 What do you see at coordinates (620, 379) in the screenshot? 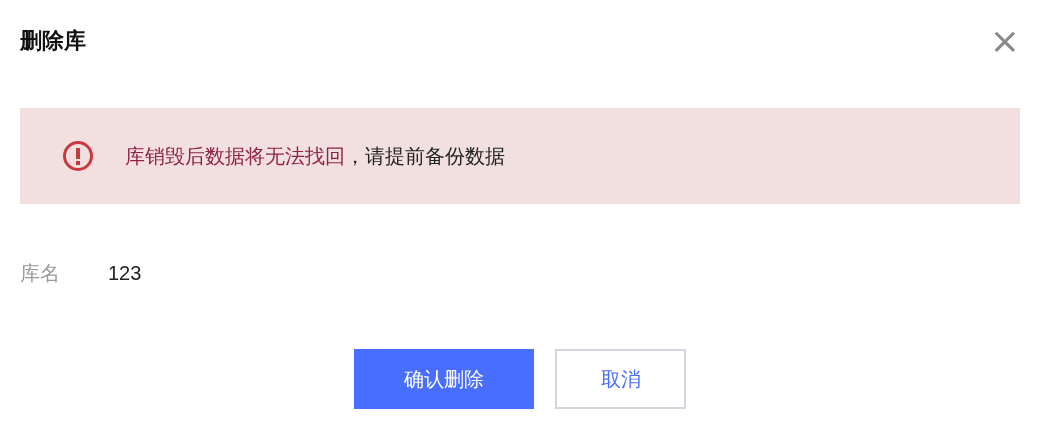
I see `cancel-button: 取消` at bounding box center [620, 379].